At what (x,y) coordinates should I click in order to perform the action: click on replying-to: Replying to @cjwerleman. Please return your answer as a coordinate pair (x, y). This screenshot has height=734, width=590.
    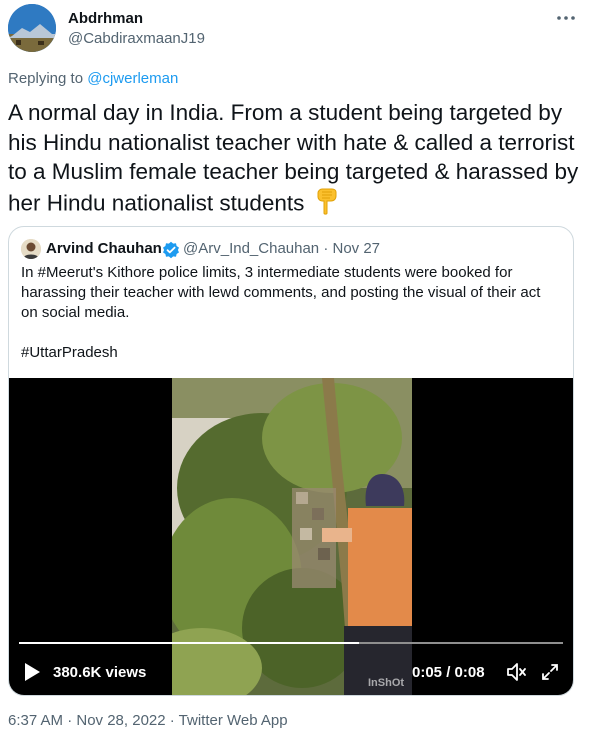
    Looking at the image, I should click on (93, 78).